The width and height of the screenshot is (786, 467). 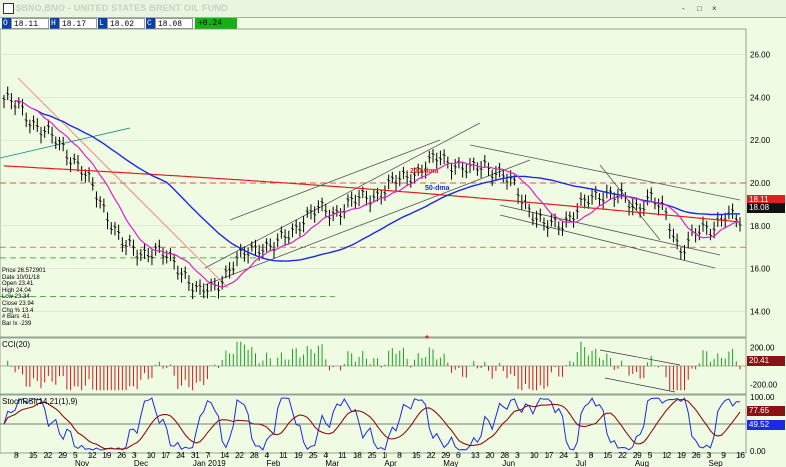 What do you see at coordinates (766, 411) in the screenshot?
I see `rsi-slow-tag: 77.65` at bounding box center [766, 411].